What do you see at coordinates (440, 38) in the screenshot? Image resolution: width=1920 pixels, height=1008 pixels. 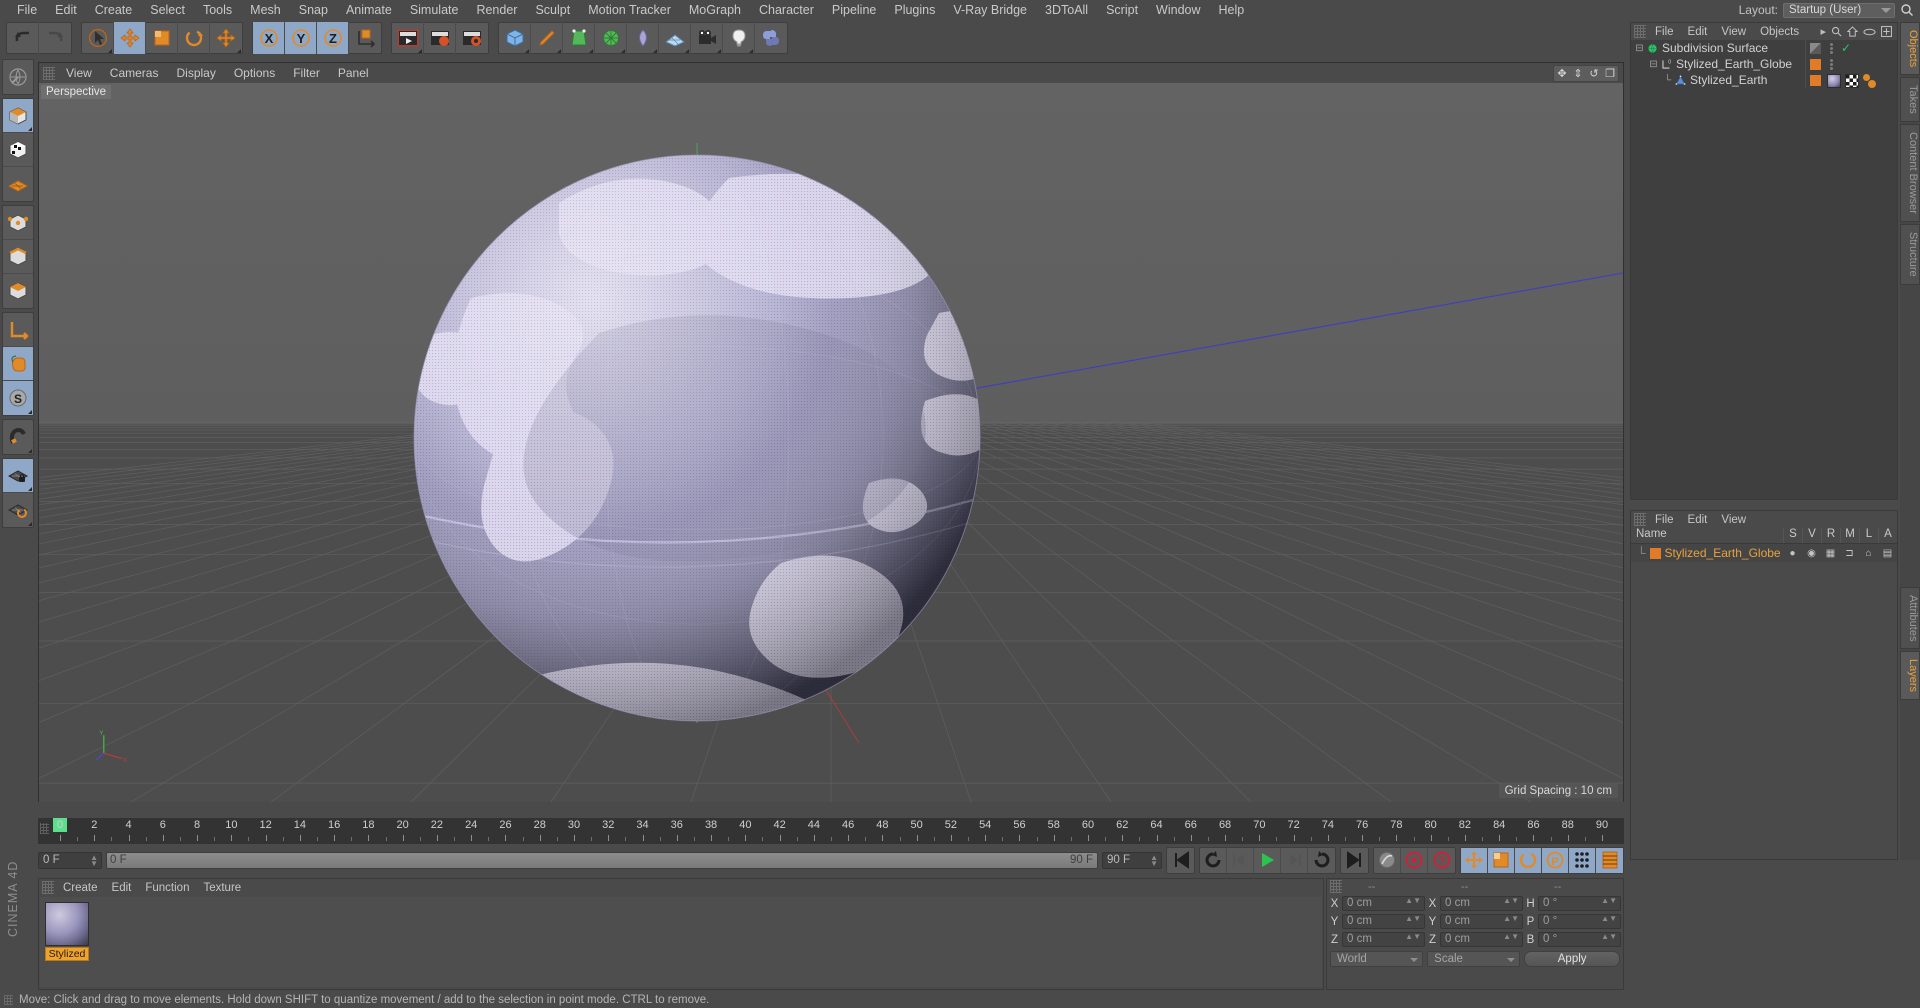 I see `render-picture-viewer-button` at bounding box center [440, 38].